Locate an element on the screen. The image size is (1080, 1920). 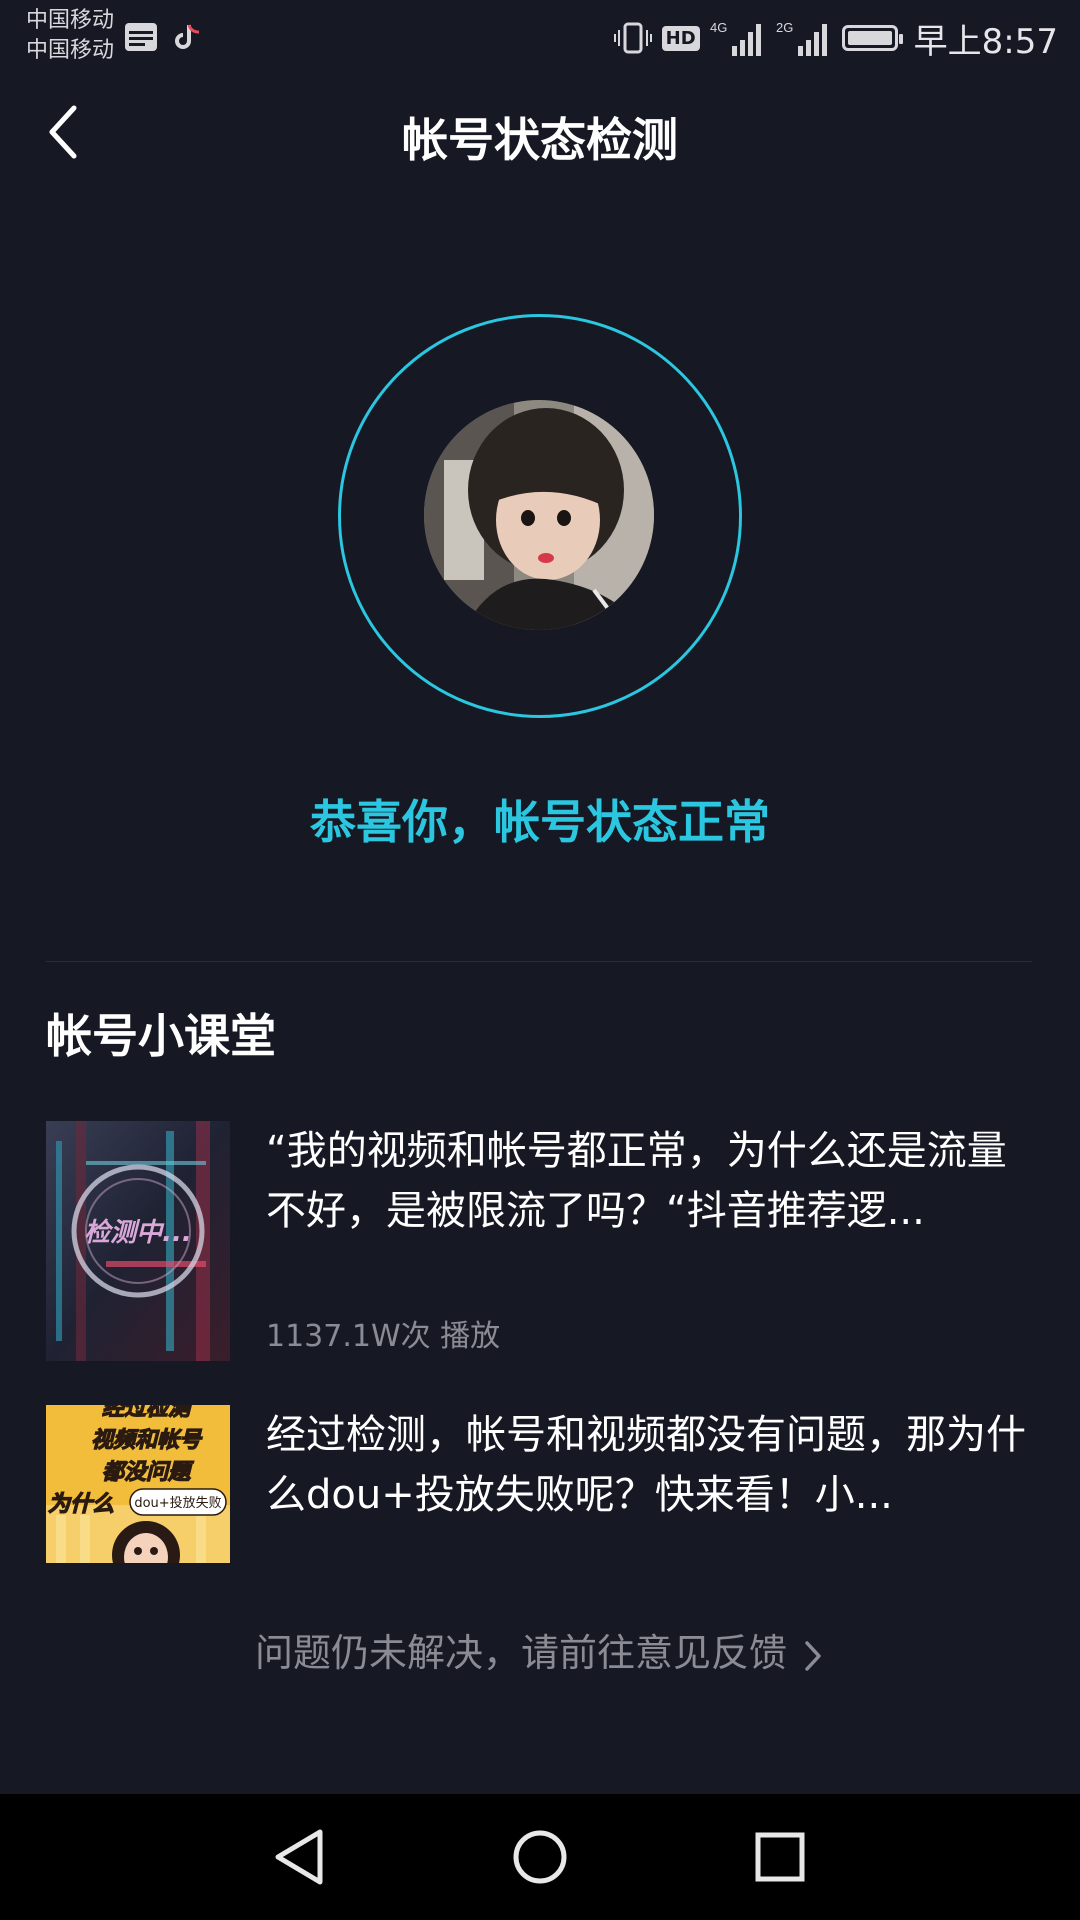
thumb-line-3: 都没问题 is located at coordinates (148, 1472).